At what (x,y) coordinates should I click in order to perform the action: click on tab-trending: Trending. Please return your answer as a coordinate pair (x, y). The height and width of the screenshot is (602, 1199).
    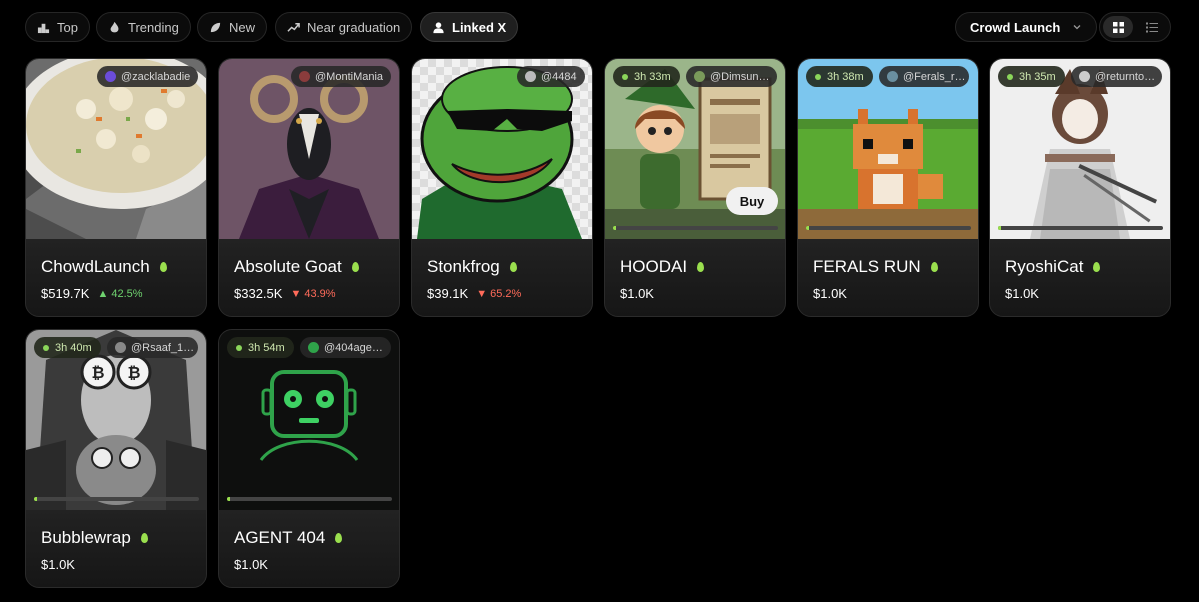
    Looking at the image, I should click on (143, 27).